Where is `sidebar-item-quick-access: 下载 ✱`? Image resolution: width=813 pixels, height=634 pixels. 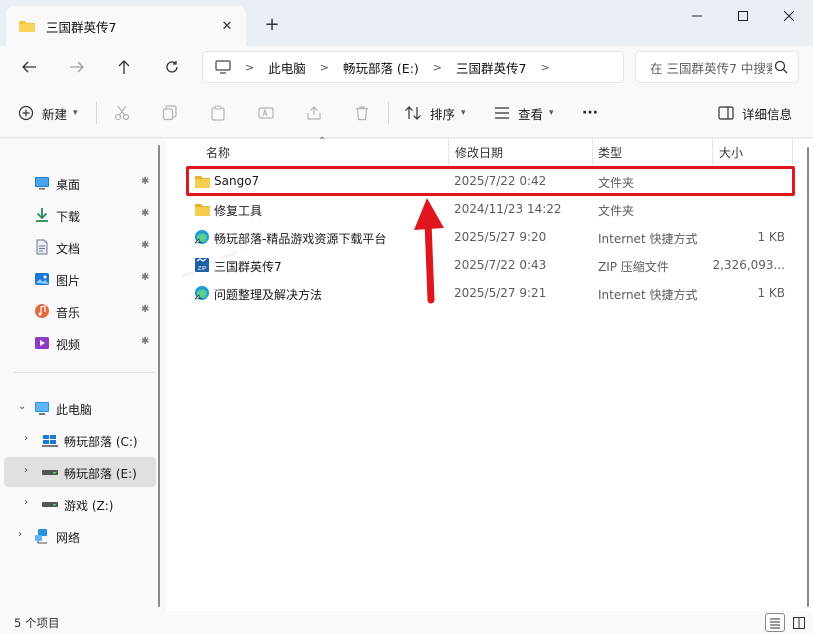 sidebar-item-quick-access: 下载 ✱ is located at coordinates (80, 215).